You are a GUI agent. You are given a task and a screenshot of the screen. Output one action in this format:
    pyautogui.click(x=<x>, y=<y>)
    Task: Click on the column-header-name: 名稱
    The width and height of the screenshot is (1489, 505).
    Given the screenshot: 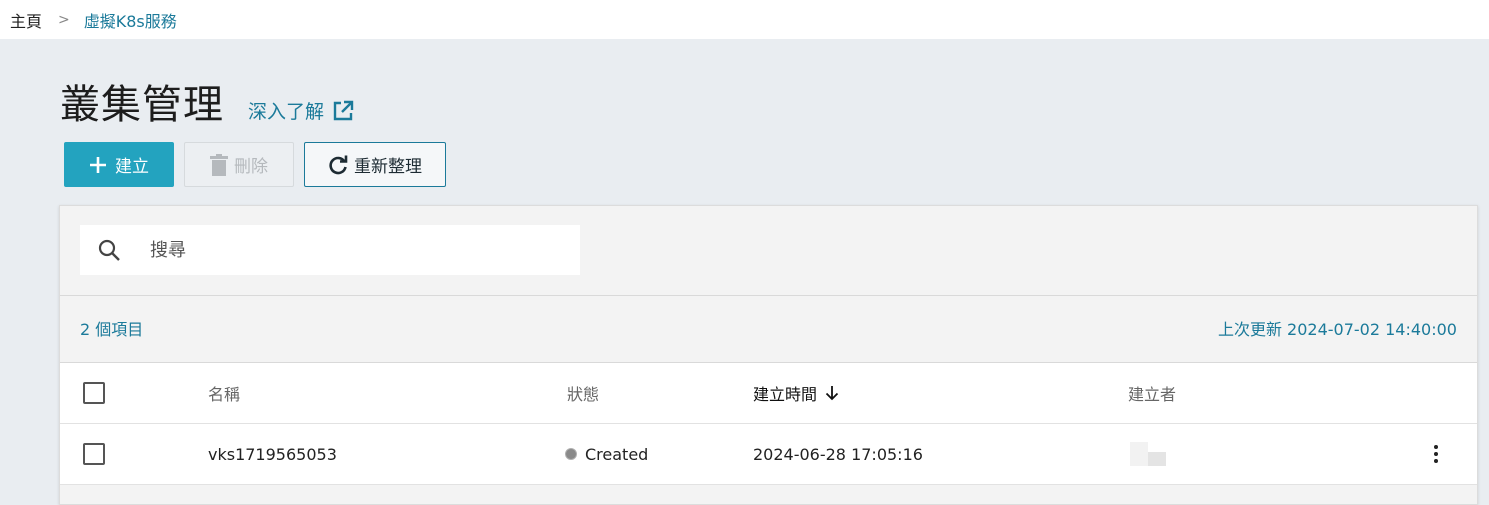 What is the action you would take?
    pyautogui.click(x=224, y=393)
    